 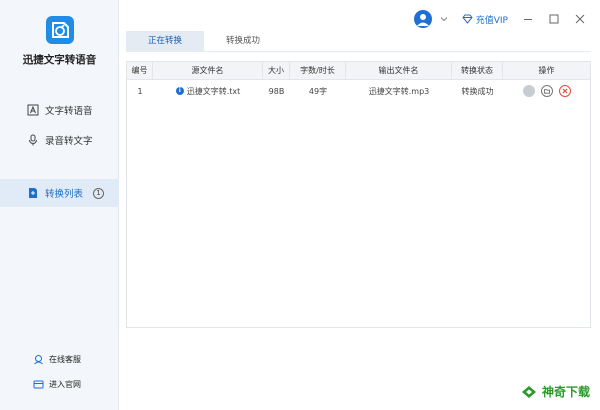 I want to click on watermark-icon, so click(x=528, y=391).